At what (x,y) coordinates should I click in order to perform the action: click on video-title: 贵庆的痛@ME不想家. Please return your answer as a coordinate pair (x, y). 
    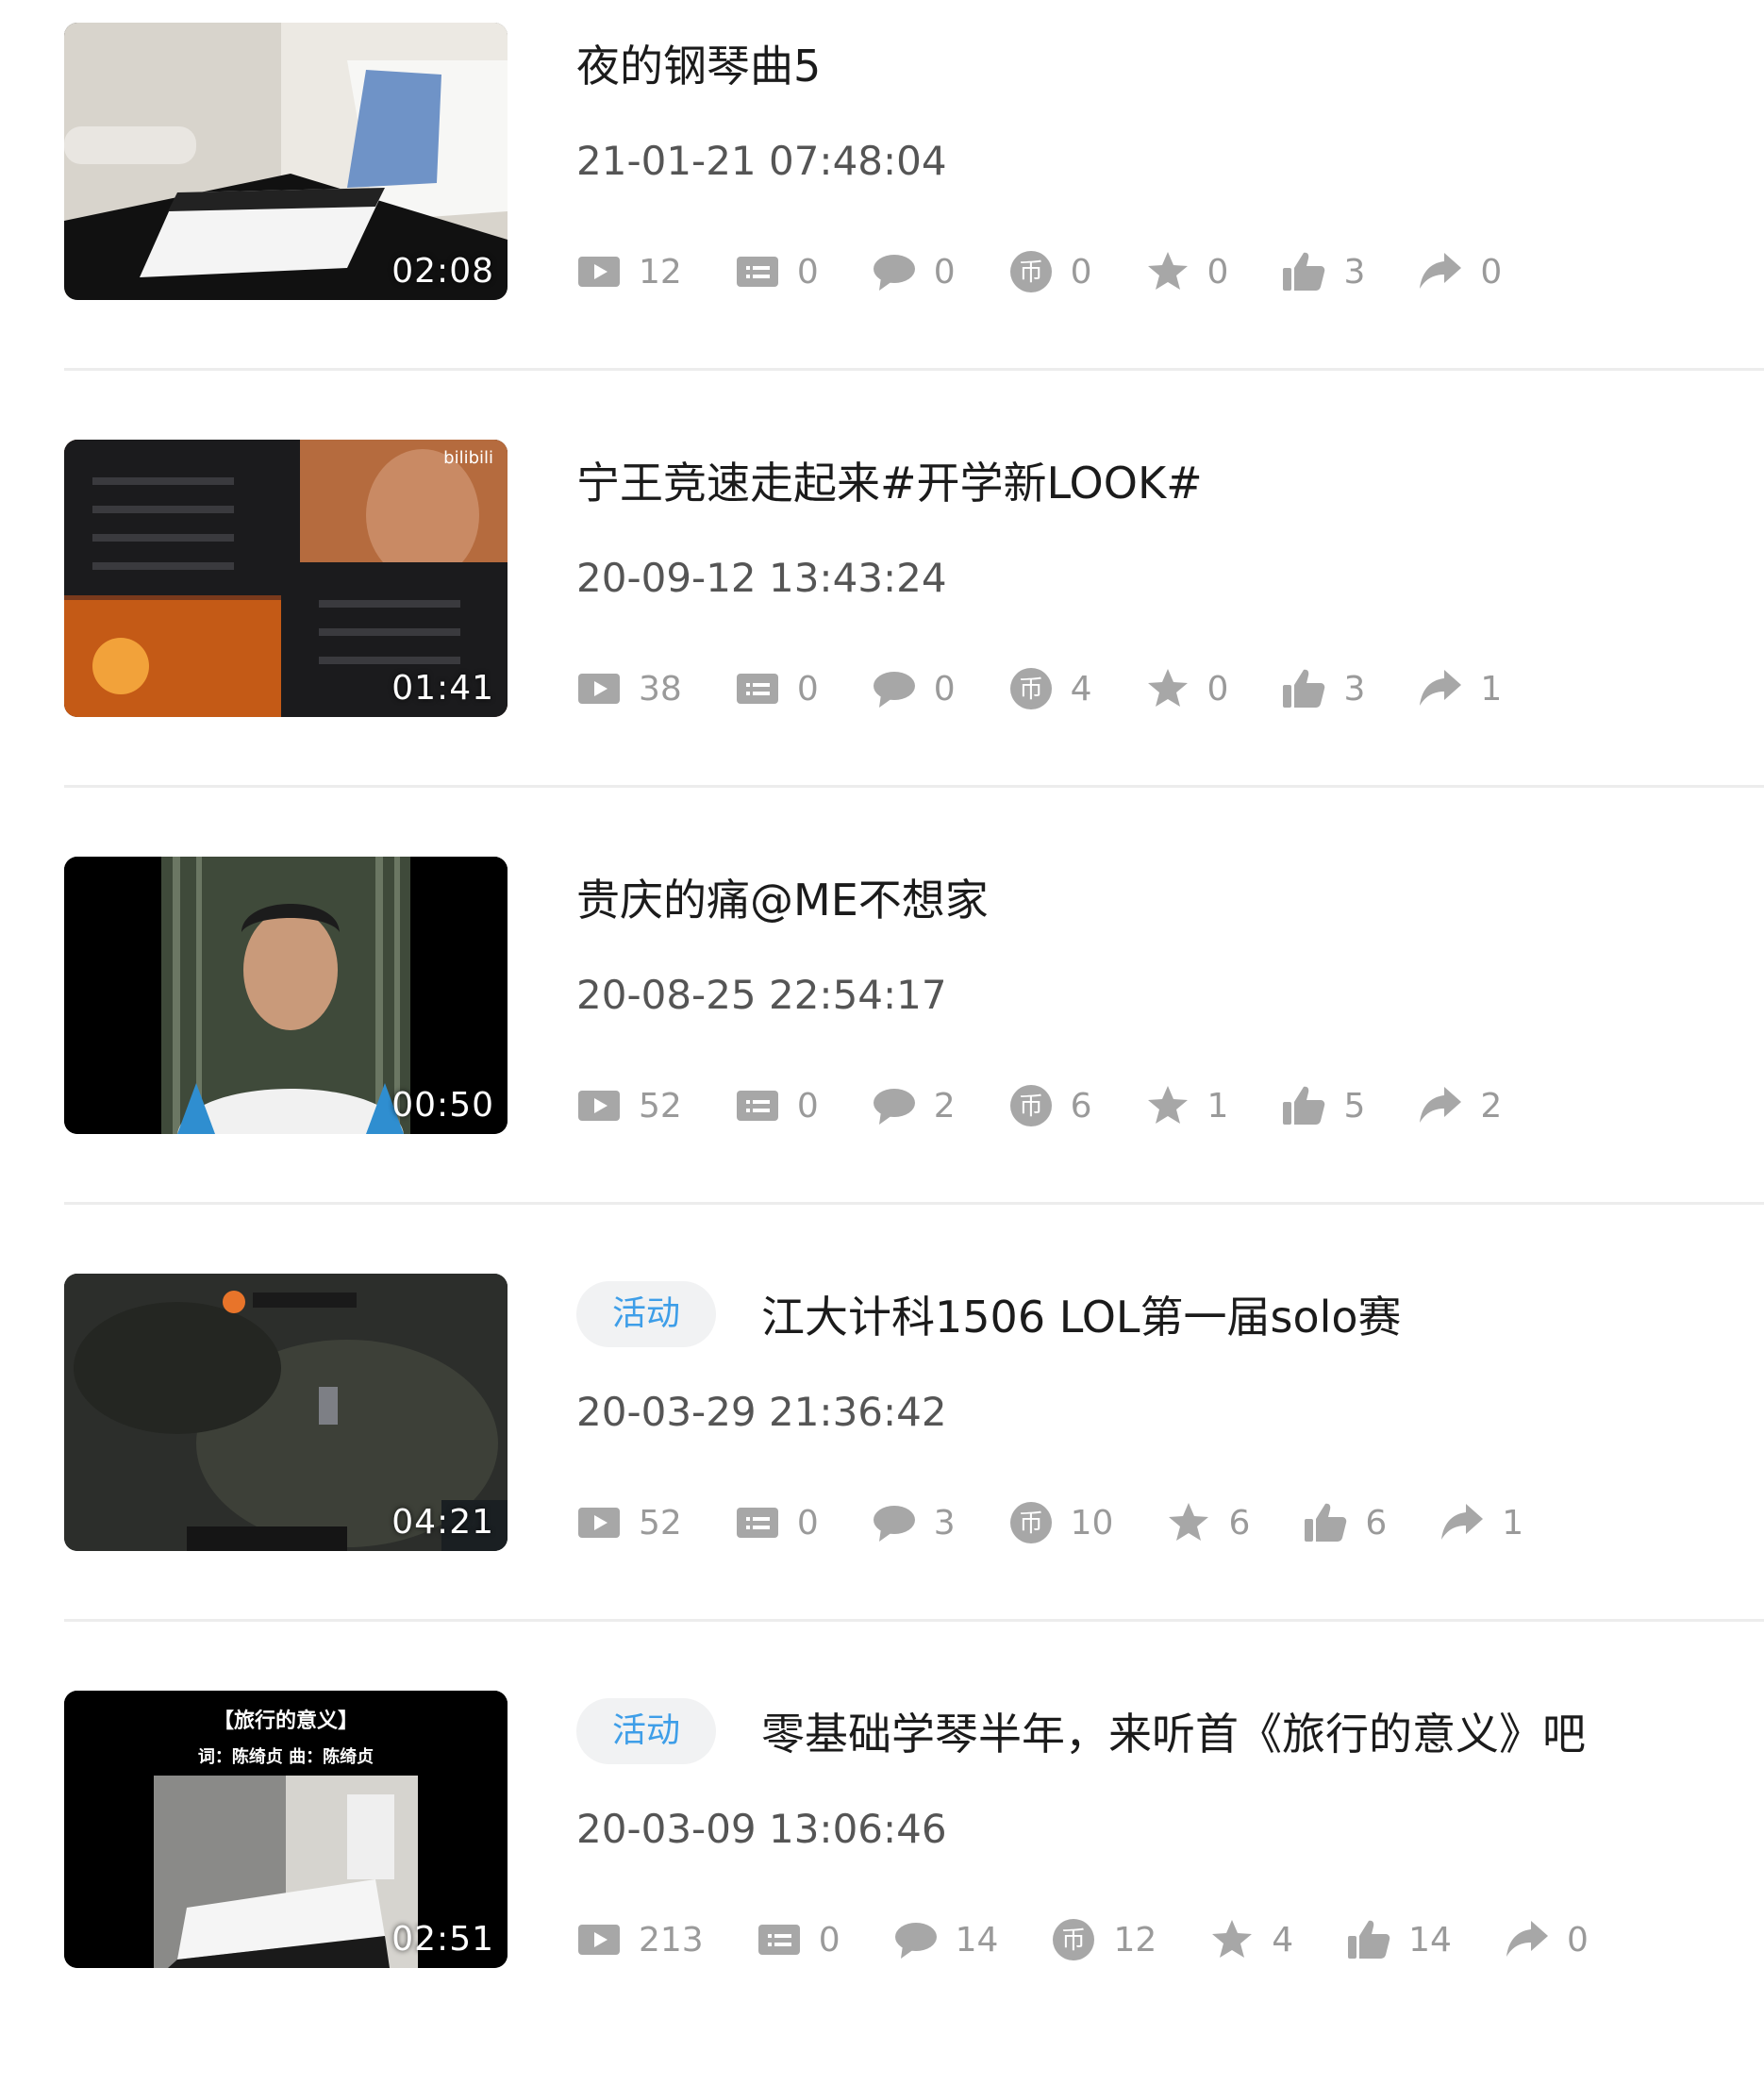
    Looking at the image, I should click on (783, 897).